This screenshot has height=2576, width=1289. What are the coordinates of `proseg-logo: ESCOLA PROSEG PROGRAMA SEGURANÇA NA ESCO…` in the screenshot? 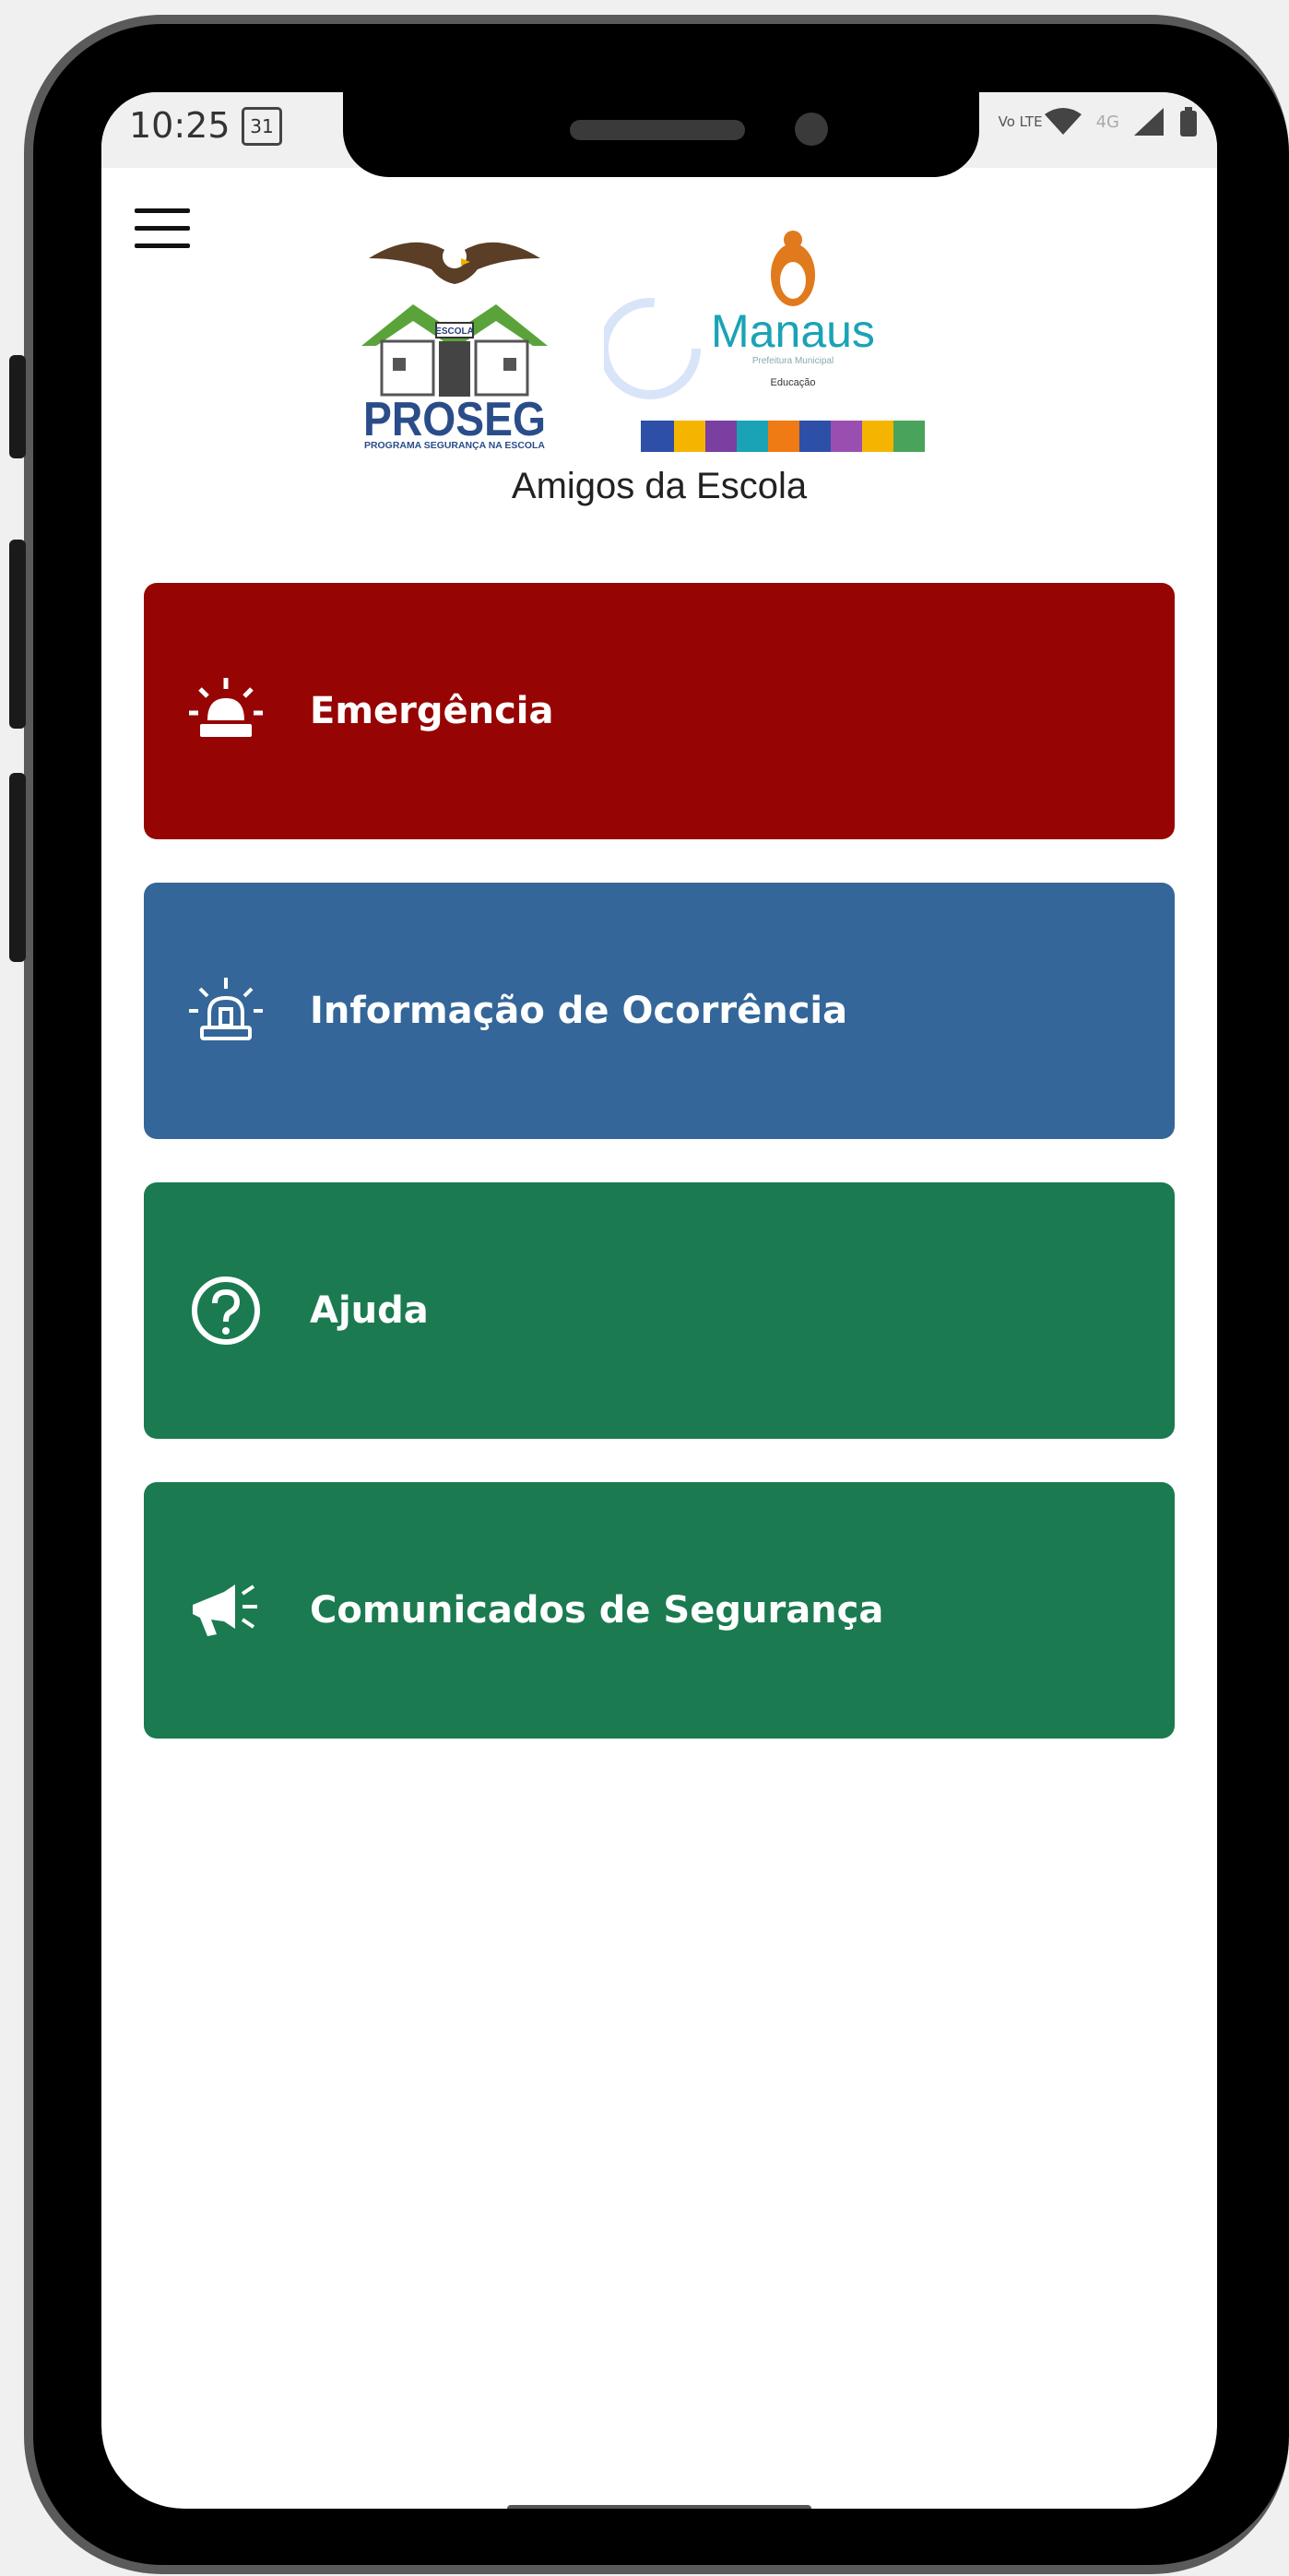 It's located at (455, 346).